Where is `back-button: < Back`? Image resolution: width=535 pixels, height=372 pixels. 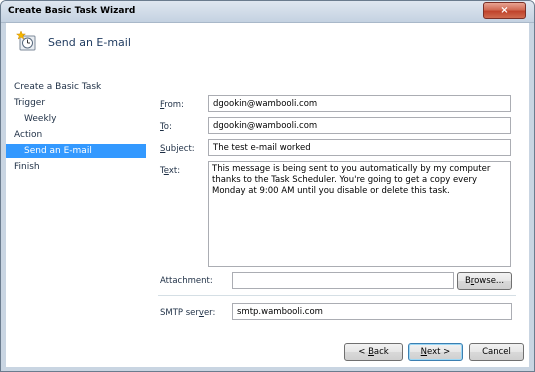
back-button: < Back is located at coordinates (373, 352).